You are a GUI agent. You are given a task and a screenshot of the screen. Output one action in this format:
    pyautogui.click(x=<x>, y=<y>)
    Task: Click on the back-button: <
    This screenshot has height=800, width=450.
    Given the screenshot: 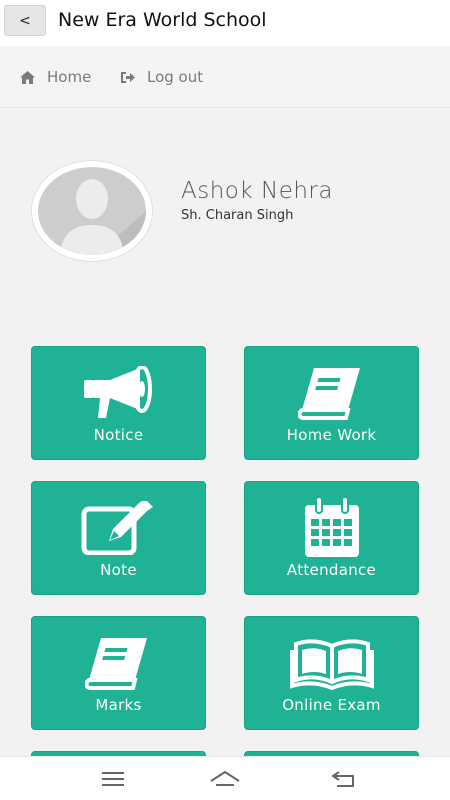 What is the action you would take?
    pyautogui.click(x=25, y=20)
    